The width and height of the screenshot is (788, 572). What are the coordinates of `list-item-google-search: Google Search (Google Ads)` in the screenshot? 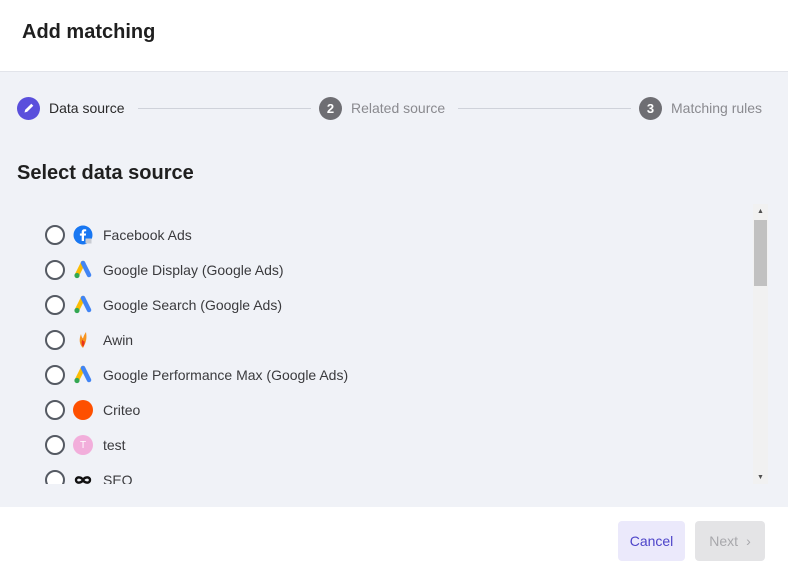 It's located at (163, 305).